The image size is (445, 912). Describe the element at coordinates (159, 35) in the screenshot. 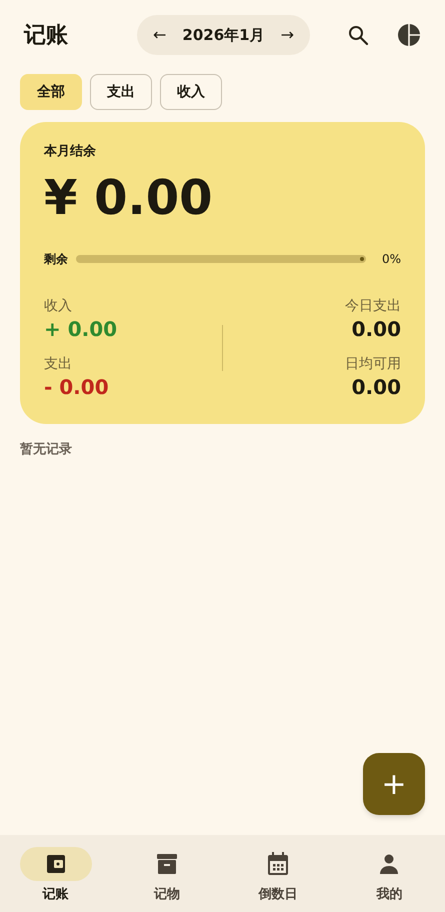

I see `previous-month-button: ←` at that location.